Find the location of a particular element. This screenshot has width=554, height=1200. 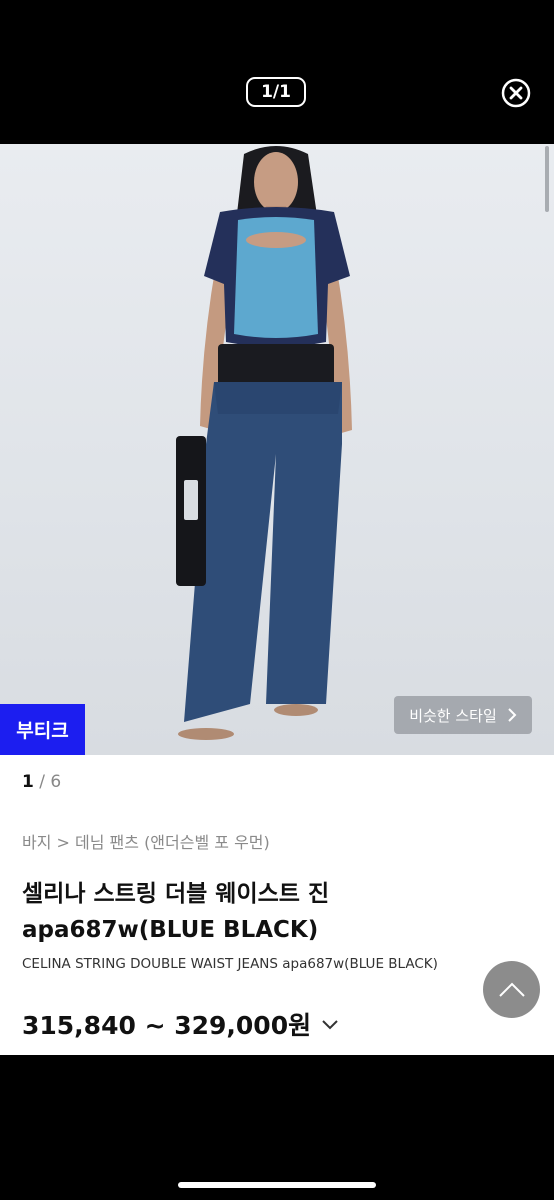

pager-current: 1 is located at coordinates (28, 782).